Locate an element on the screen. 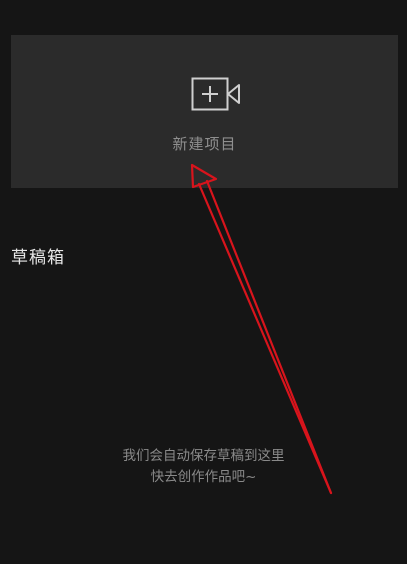 The width and height of the screenshot is (407, 564). new-project-label: 新建项目 is located at coordinates (204, 144).